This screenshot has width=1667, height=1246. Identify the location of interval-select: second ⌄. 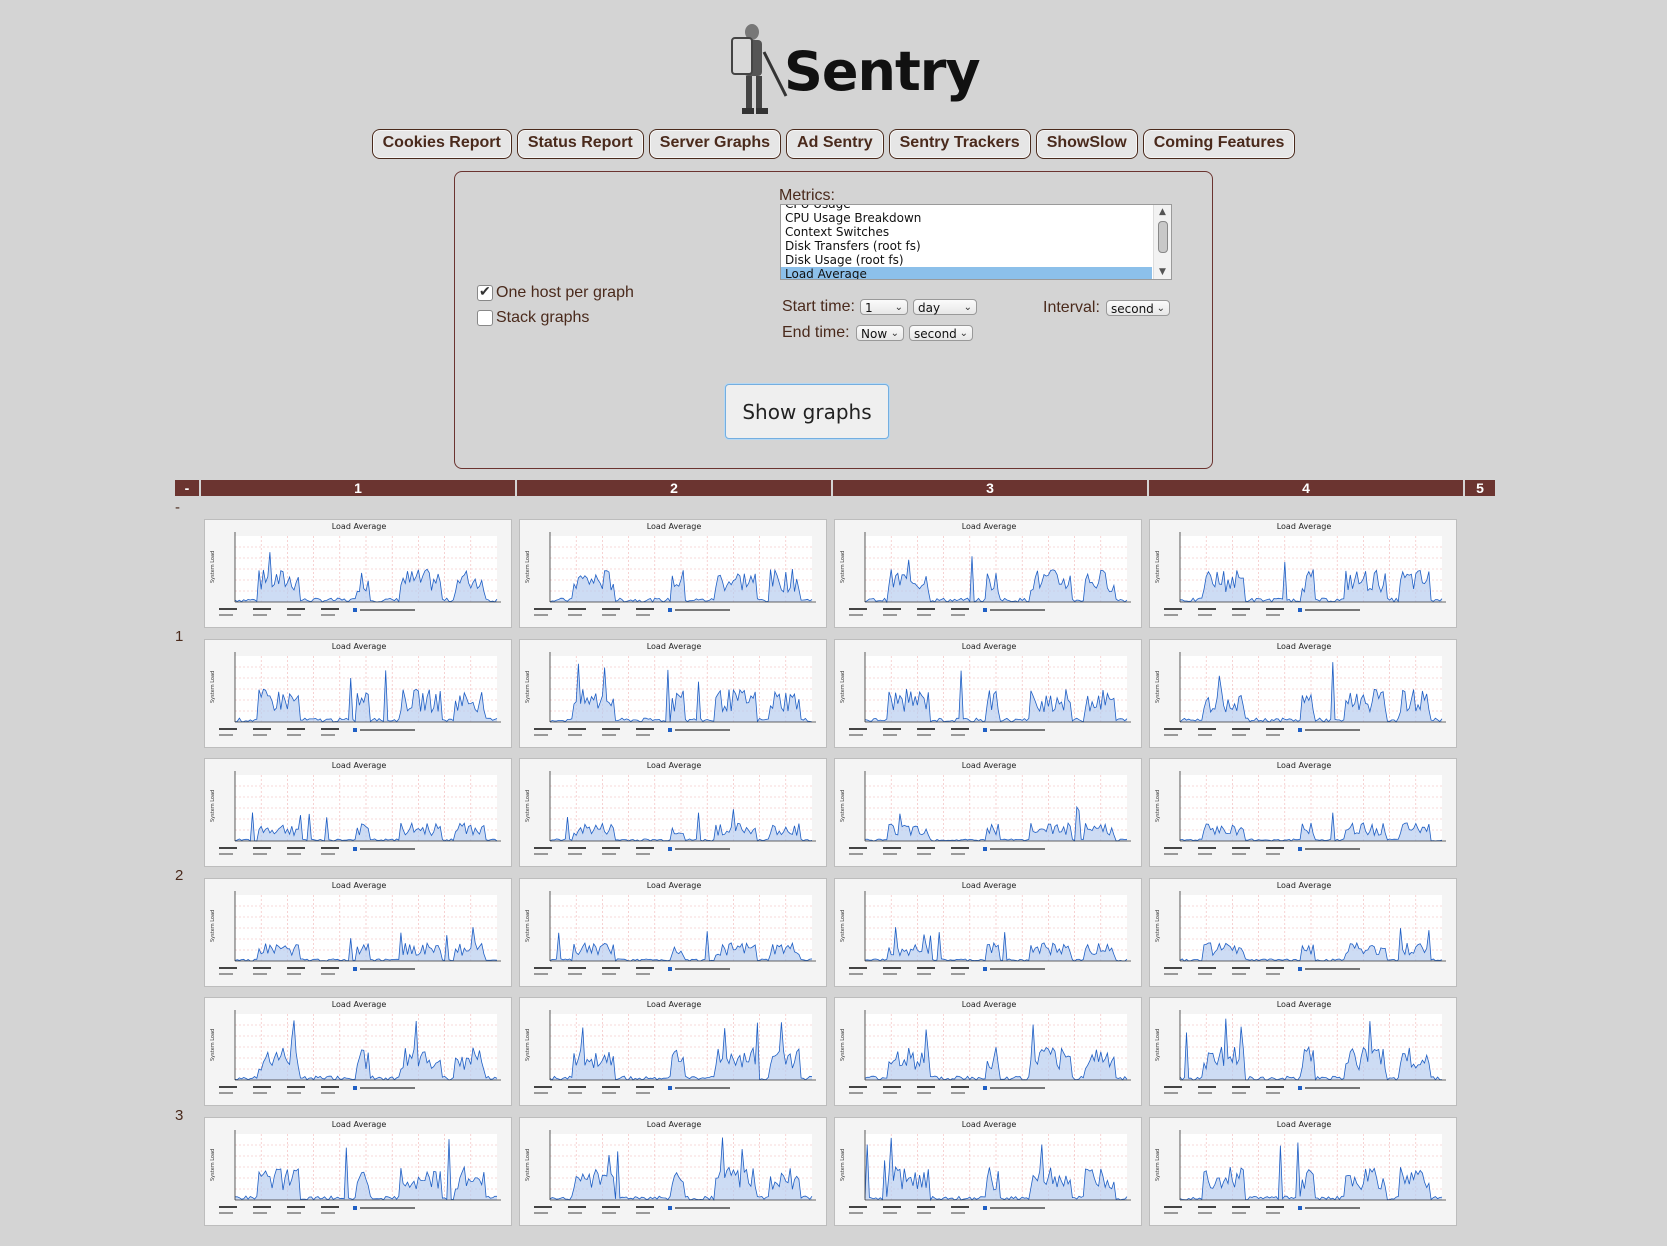
(1138, 308).